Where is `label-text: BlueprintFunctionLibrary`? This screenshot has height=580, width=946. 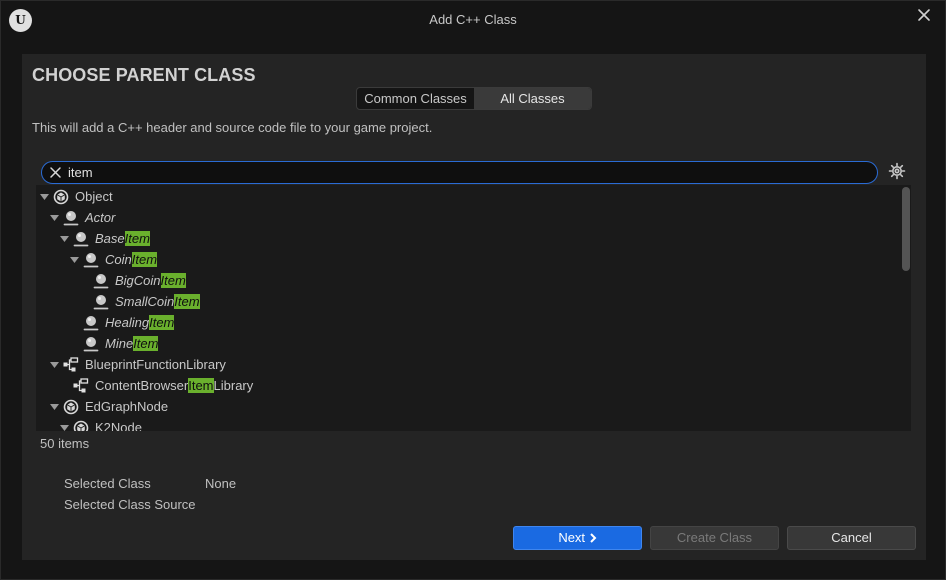
label-text: BlueprintFunctionLibrary is located at coordinates (155, 364).